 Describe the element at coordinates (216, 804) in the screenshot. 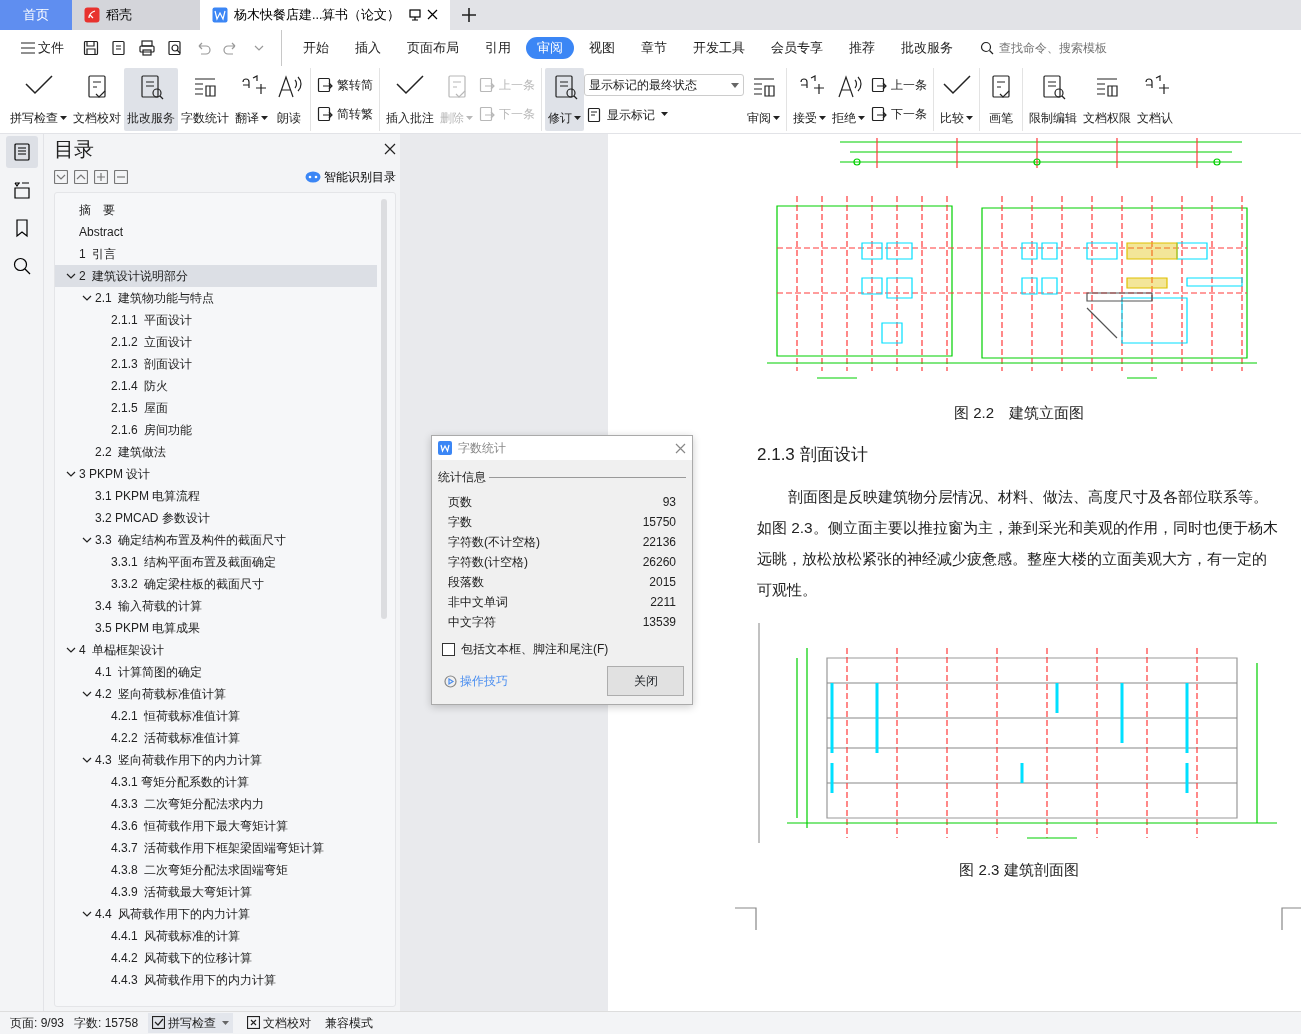

I see `outline-item: 4.3.3 二次弯矩分配法求内力` at that location.